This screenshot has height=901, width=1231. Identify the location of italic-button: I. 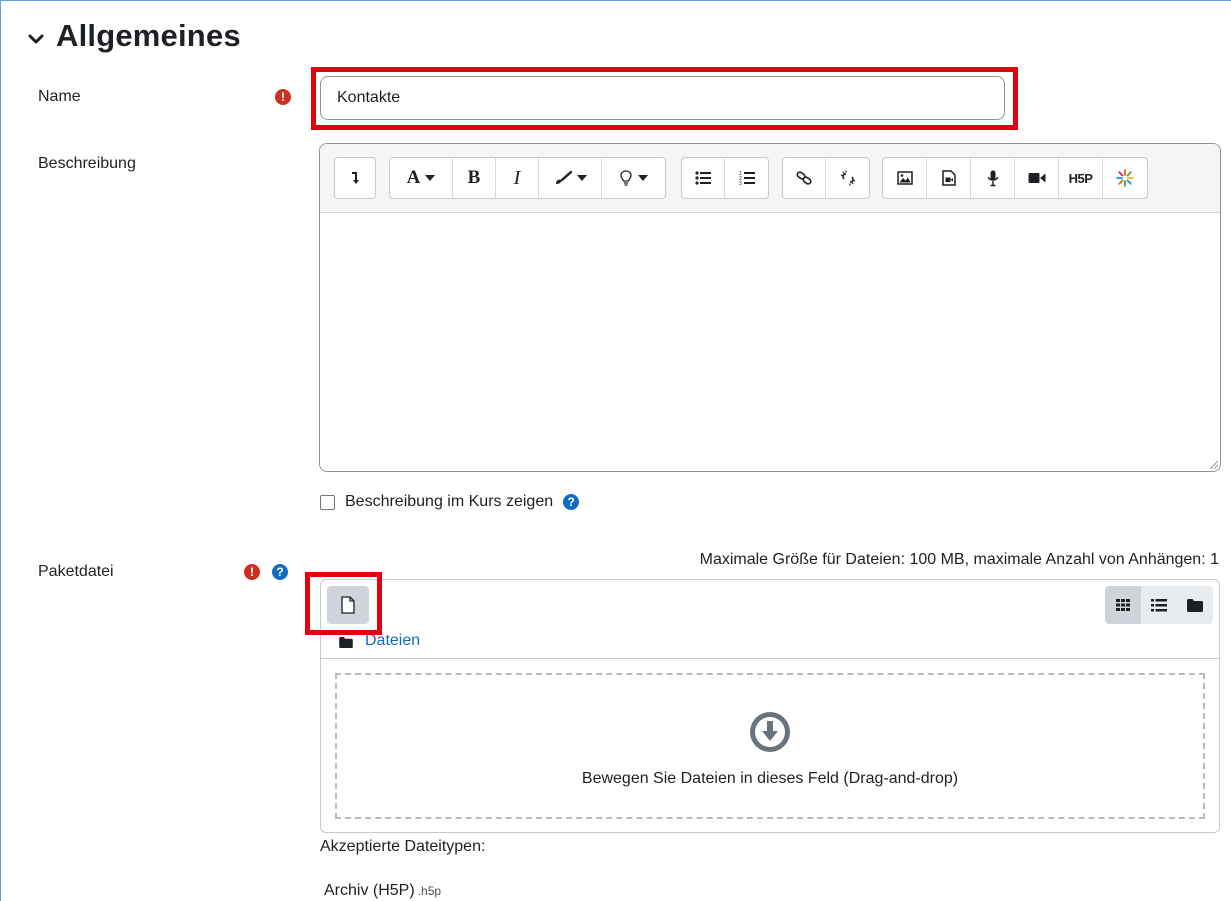
(517, 178).